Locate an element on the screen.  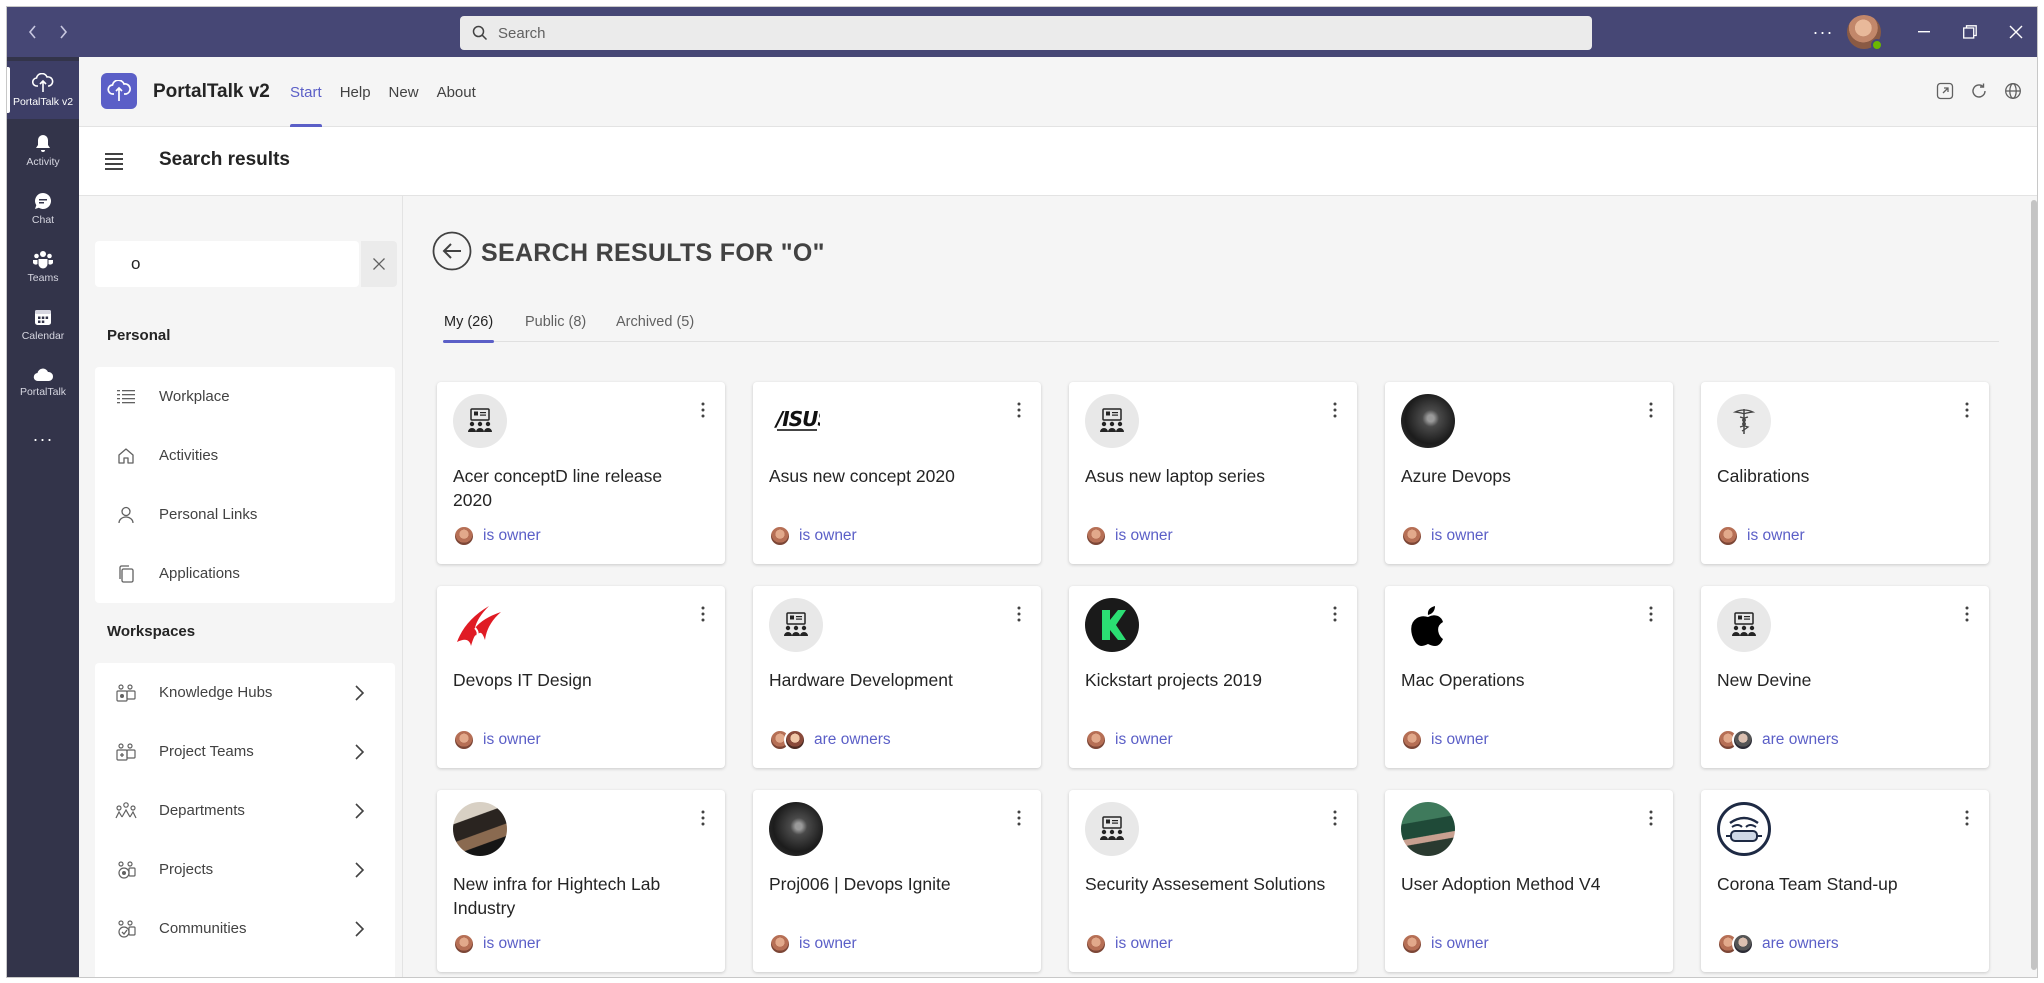
title-bar: Search ··· is located at coordinates (1022, 32).